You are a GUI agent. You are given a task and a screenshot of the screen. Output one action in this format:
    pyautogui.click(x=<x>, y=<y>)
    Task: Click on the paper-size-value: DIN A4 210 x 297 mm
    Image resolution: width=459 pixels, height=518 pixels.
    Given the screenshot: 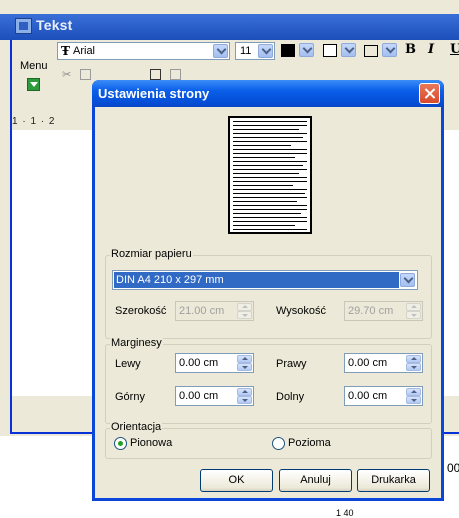 What is the action you would take?
    pyautogui.click(x=256, y=280)
    